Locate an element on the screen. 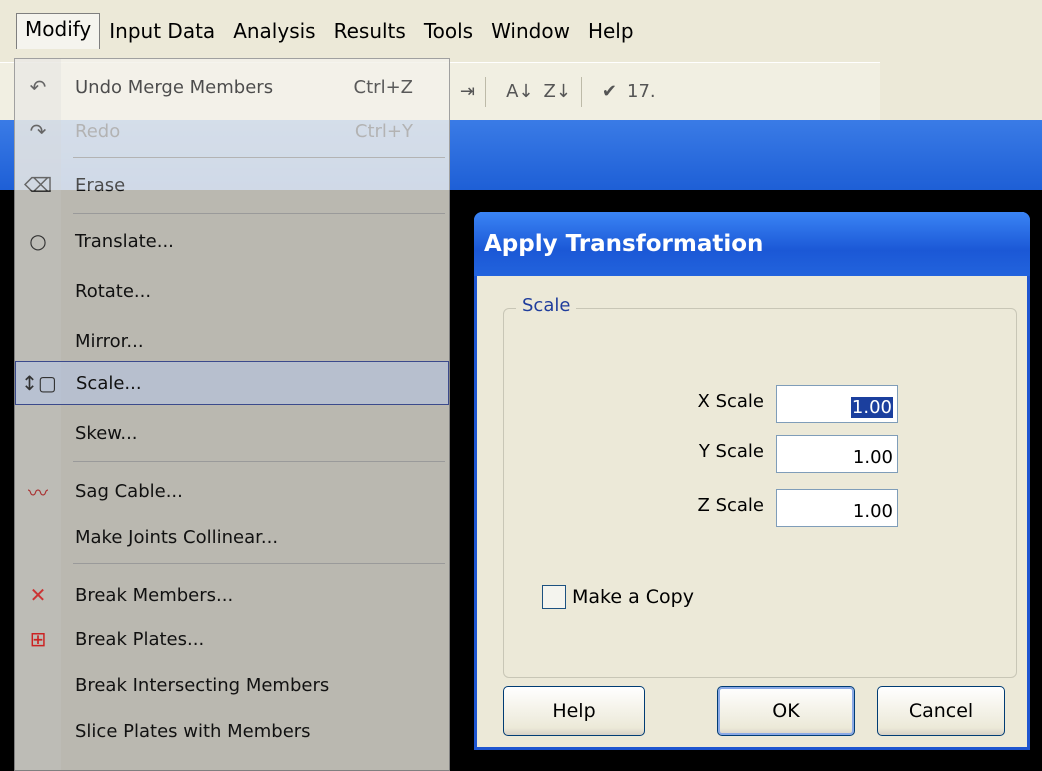 This screenshot has width=1042, height=771. z-scale-value: 1.00 is located at coordinates (872, 511).